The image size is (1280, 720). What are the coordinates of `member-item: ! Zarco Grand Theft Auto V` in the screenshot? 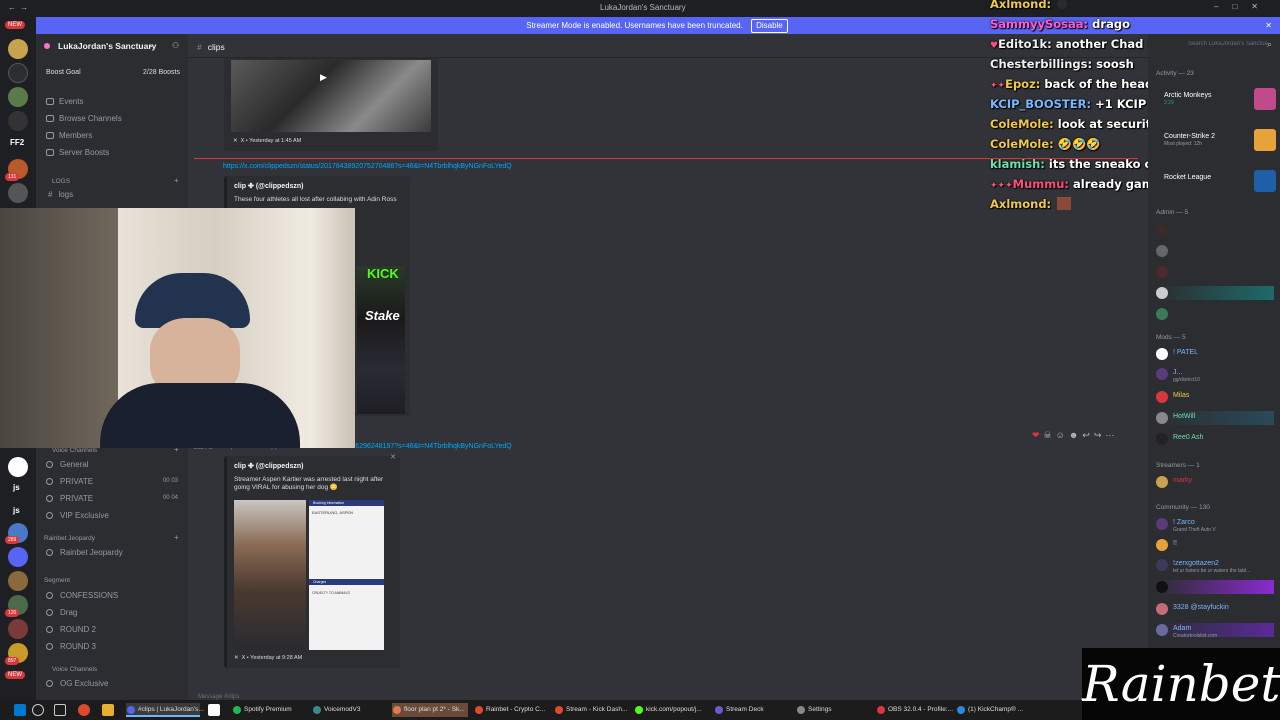 It's located at (1215, 525).